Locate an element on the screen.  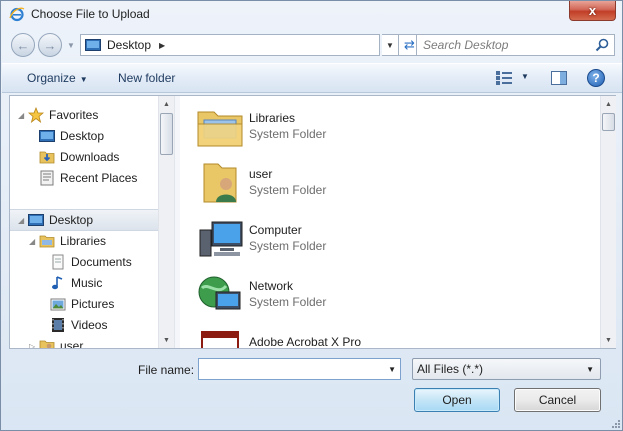
sidebar-item-documents: Documents is located at coordinates (91, 262).